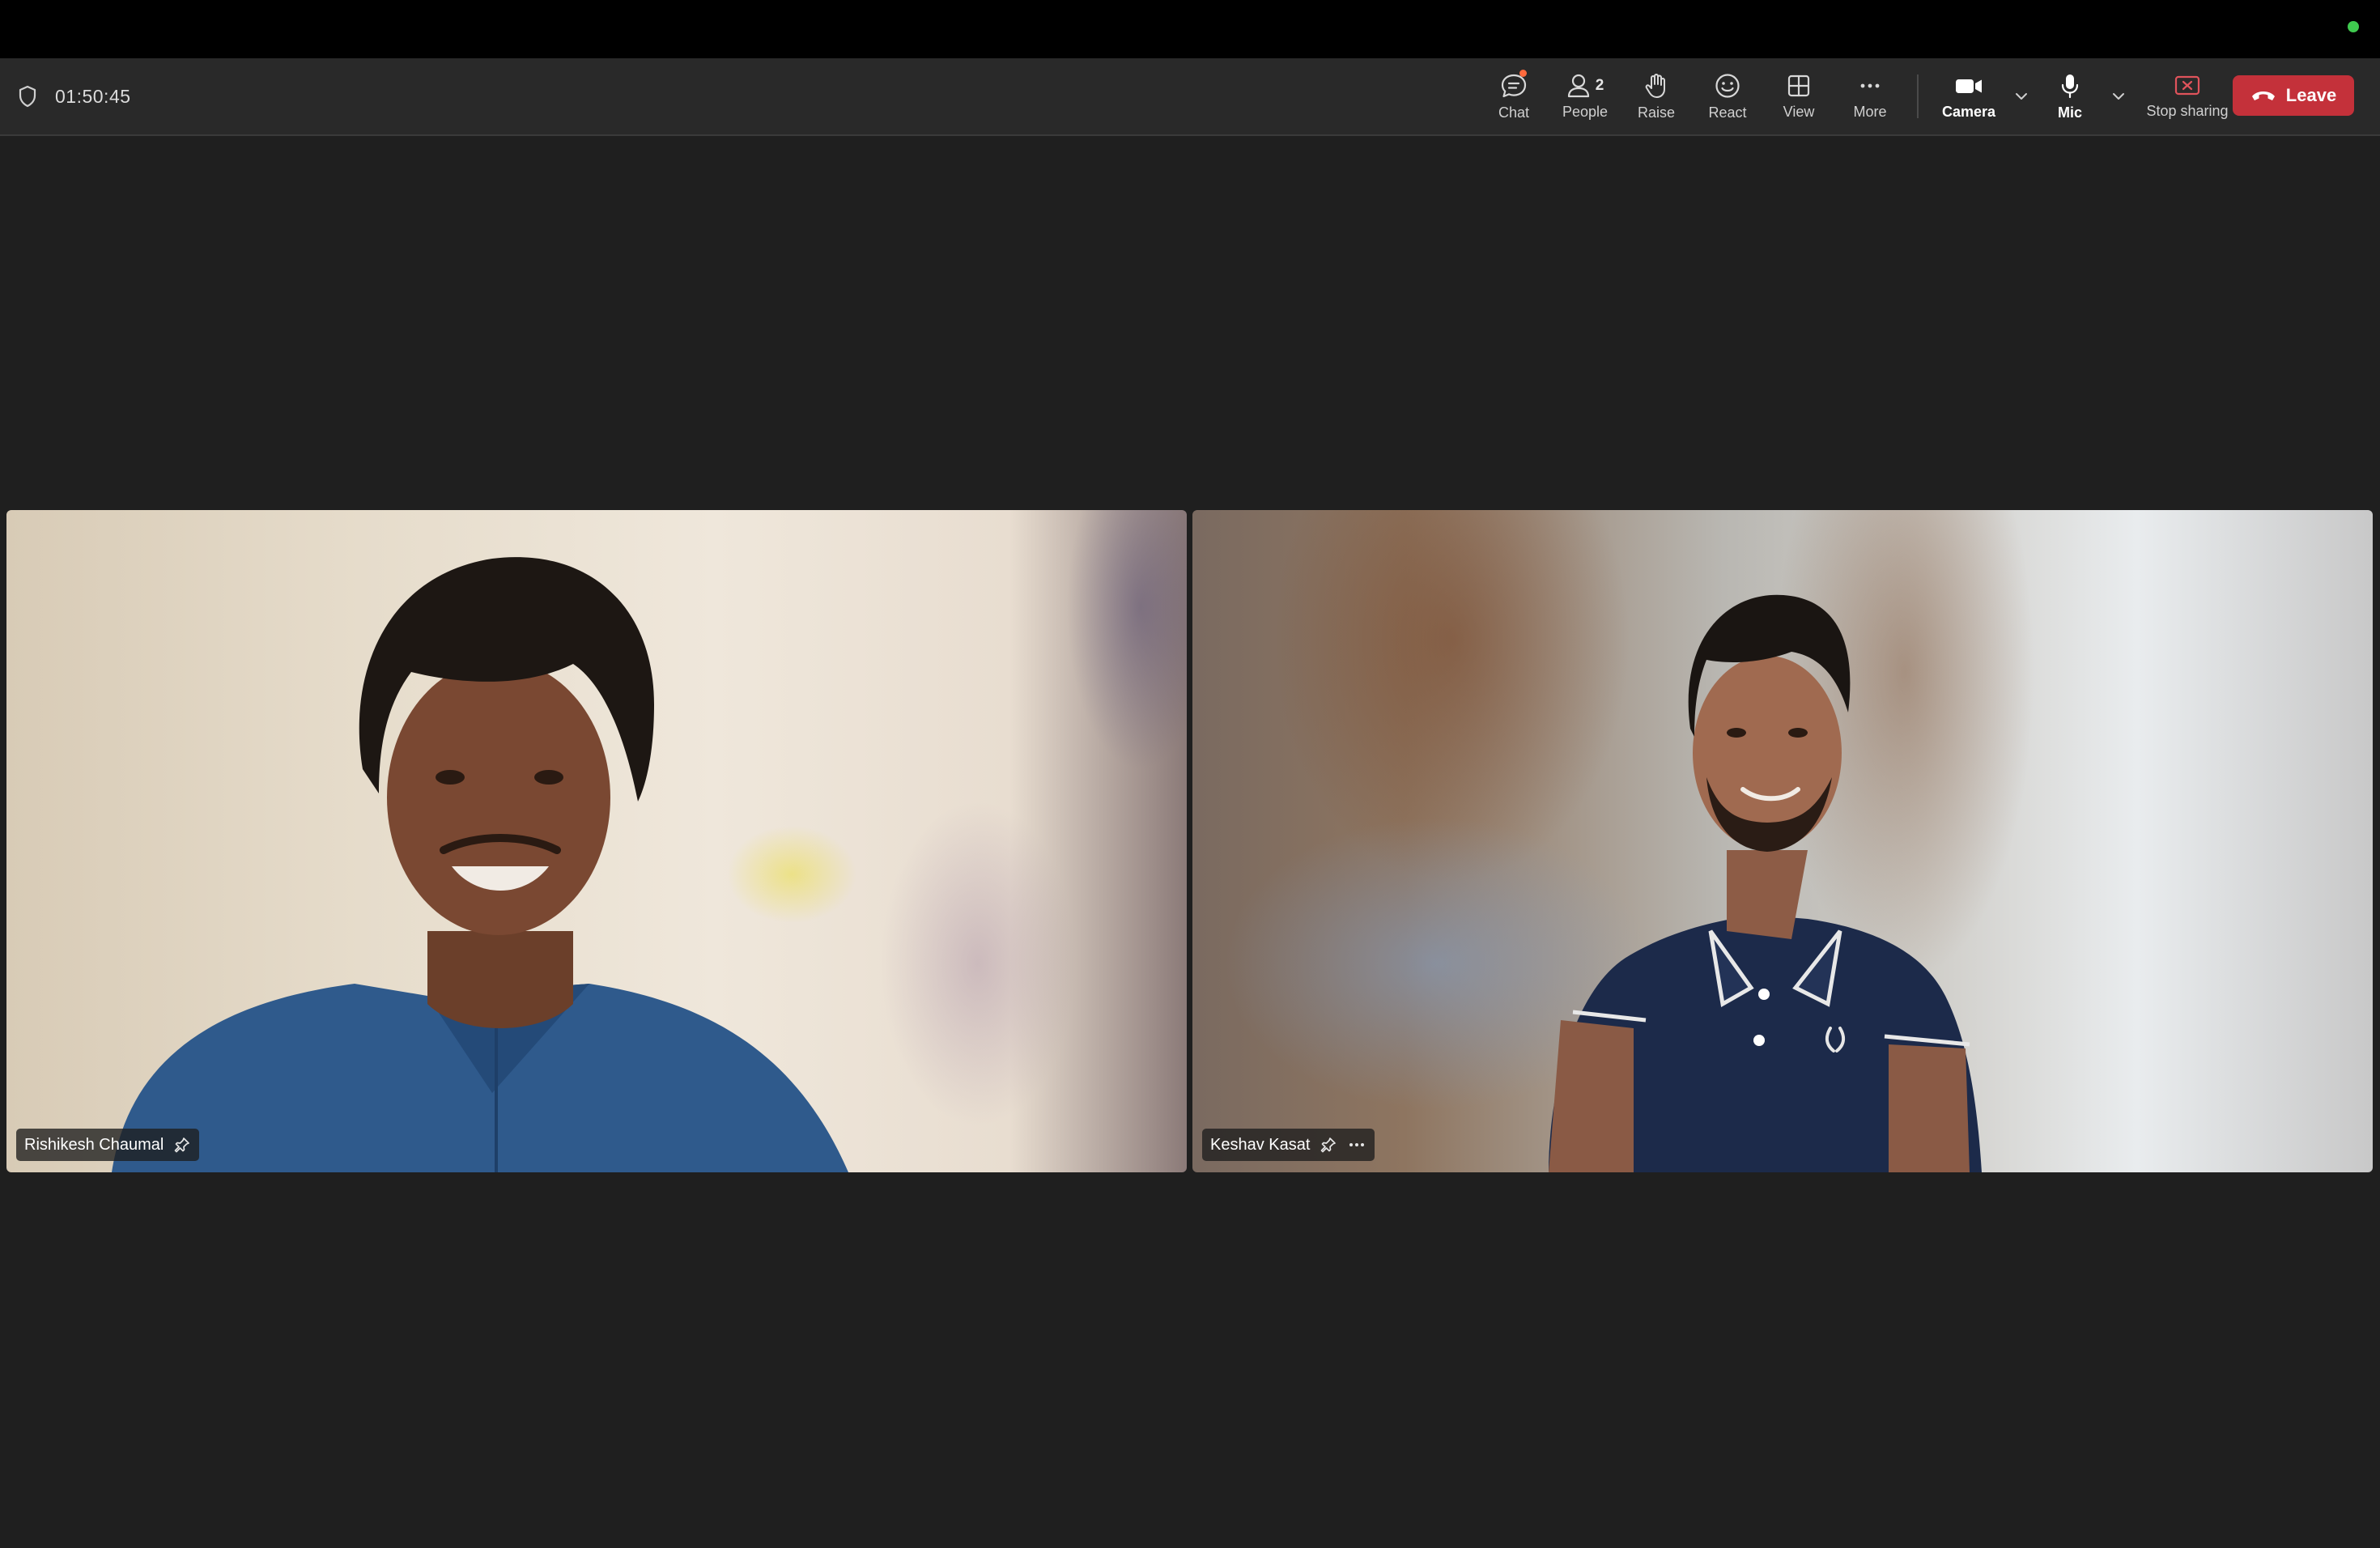 The image size is (2380, 1548). I want to click on chat-button: Chat, so click(1514, 96).